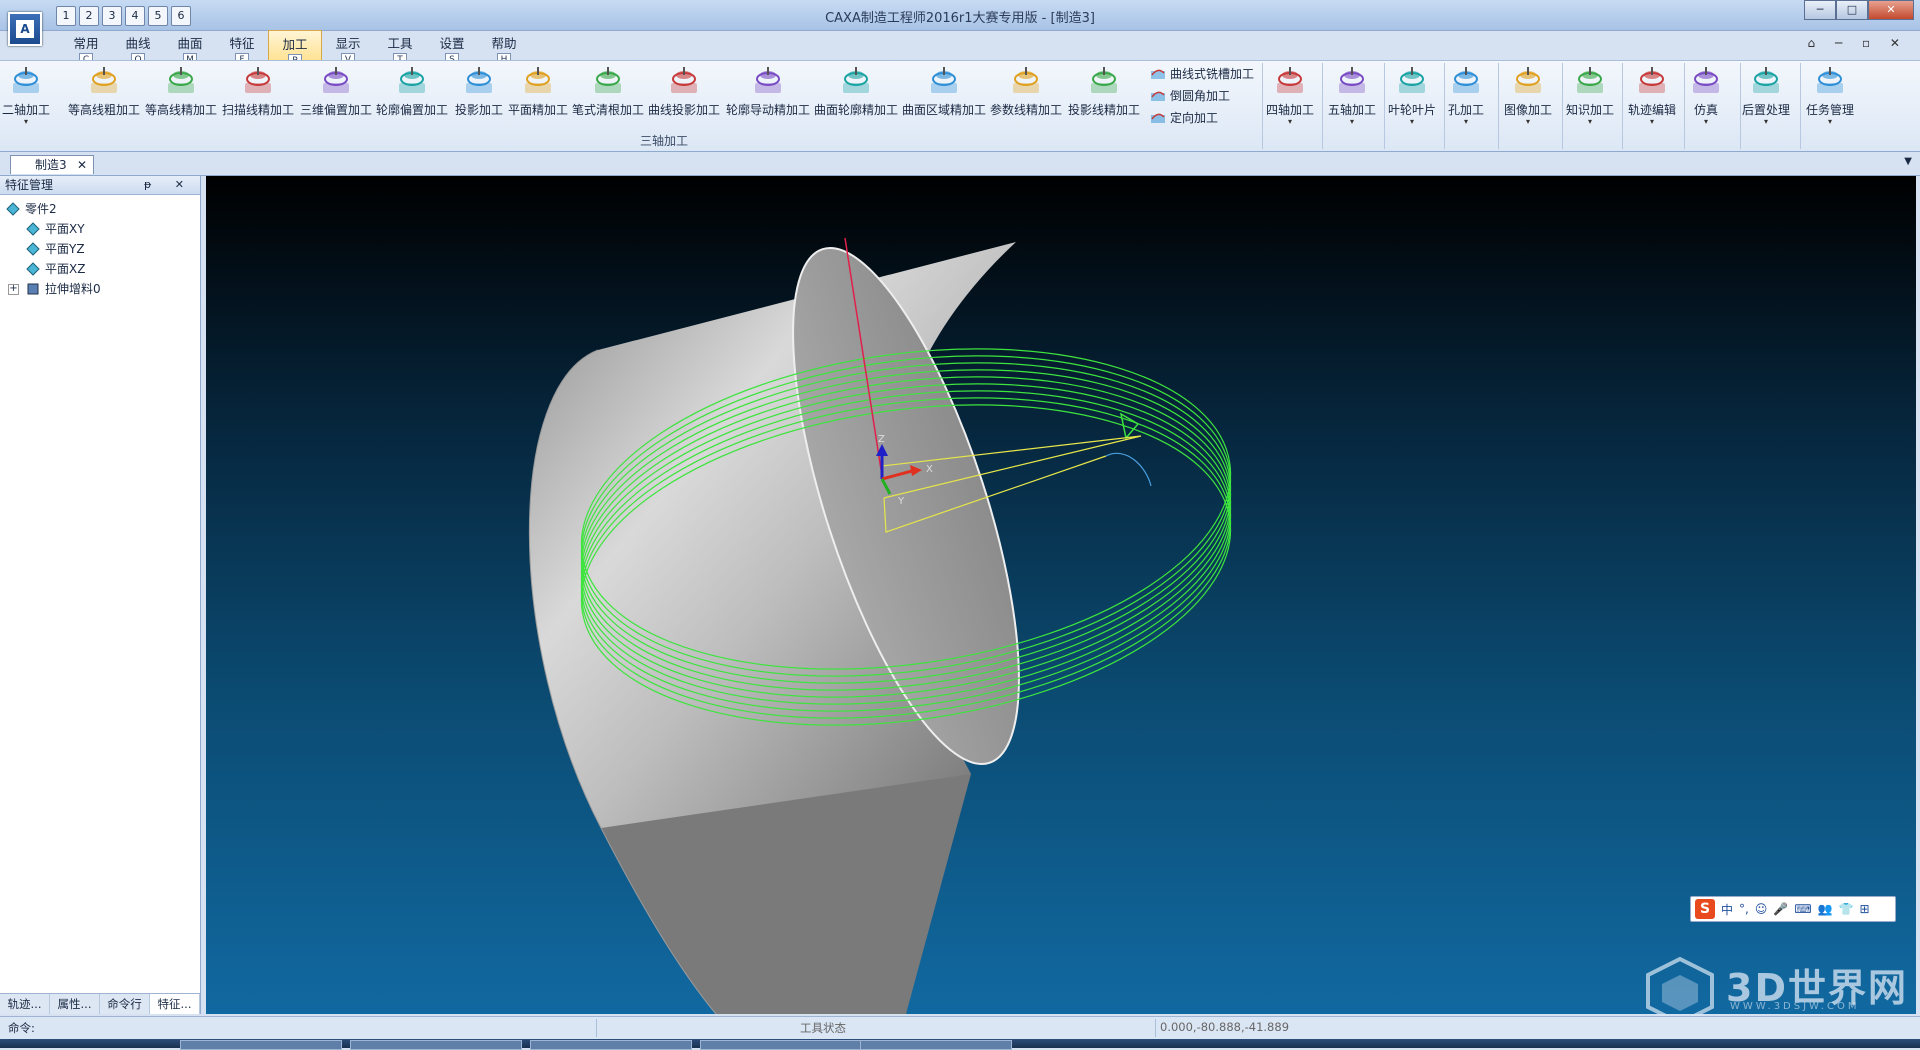 Image resolution: width=1920 pixels, height=1050 pixels. Describe the element at coordinates (1412, 110) in the screenshot. I see `ribbon-button-label: 叶轮叶片` at that location.